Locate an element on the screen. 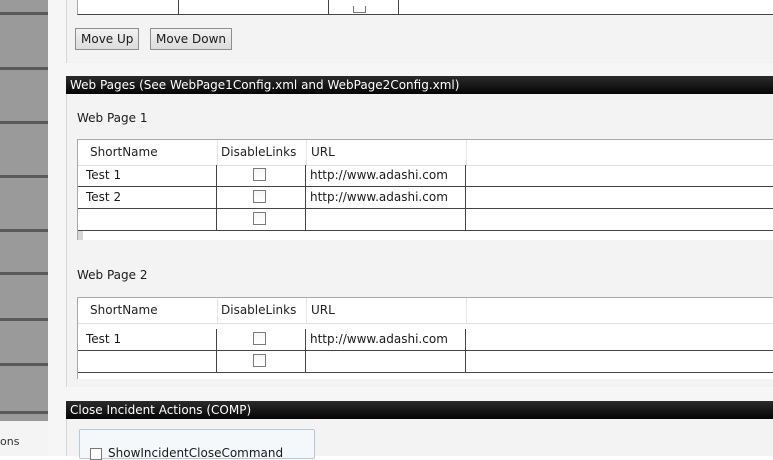 The height and width of the screenshot is (460, 773). show-incident-close-command-checkbox is located at coordinates (96, 454).